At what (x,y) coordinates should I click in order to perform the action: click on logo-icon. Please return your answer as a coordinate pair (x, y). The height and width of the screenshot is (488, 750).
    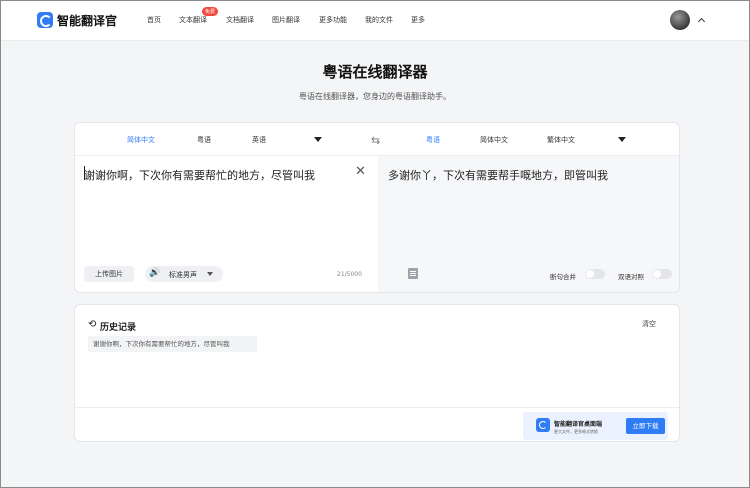
    Looking at the image, I should click on (45, 20).